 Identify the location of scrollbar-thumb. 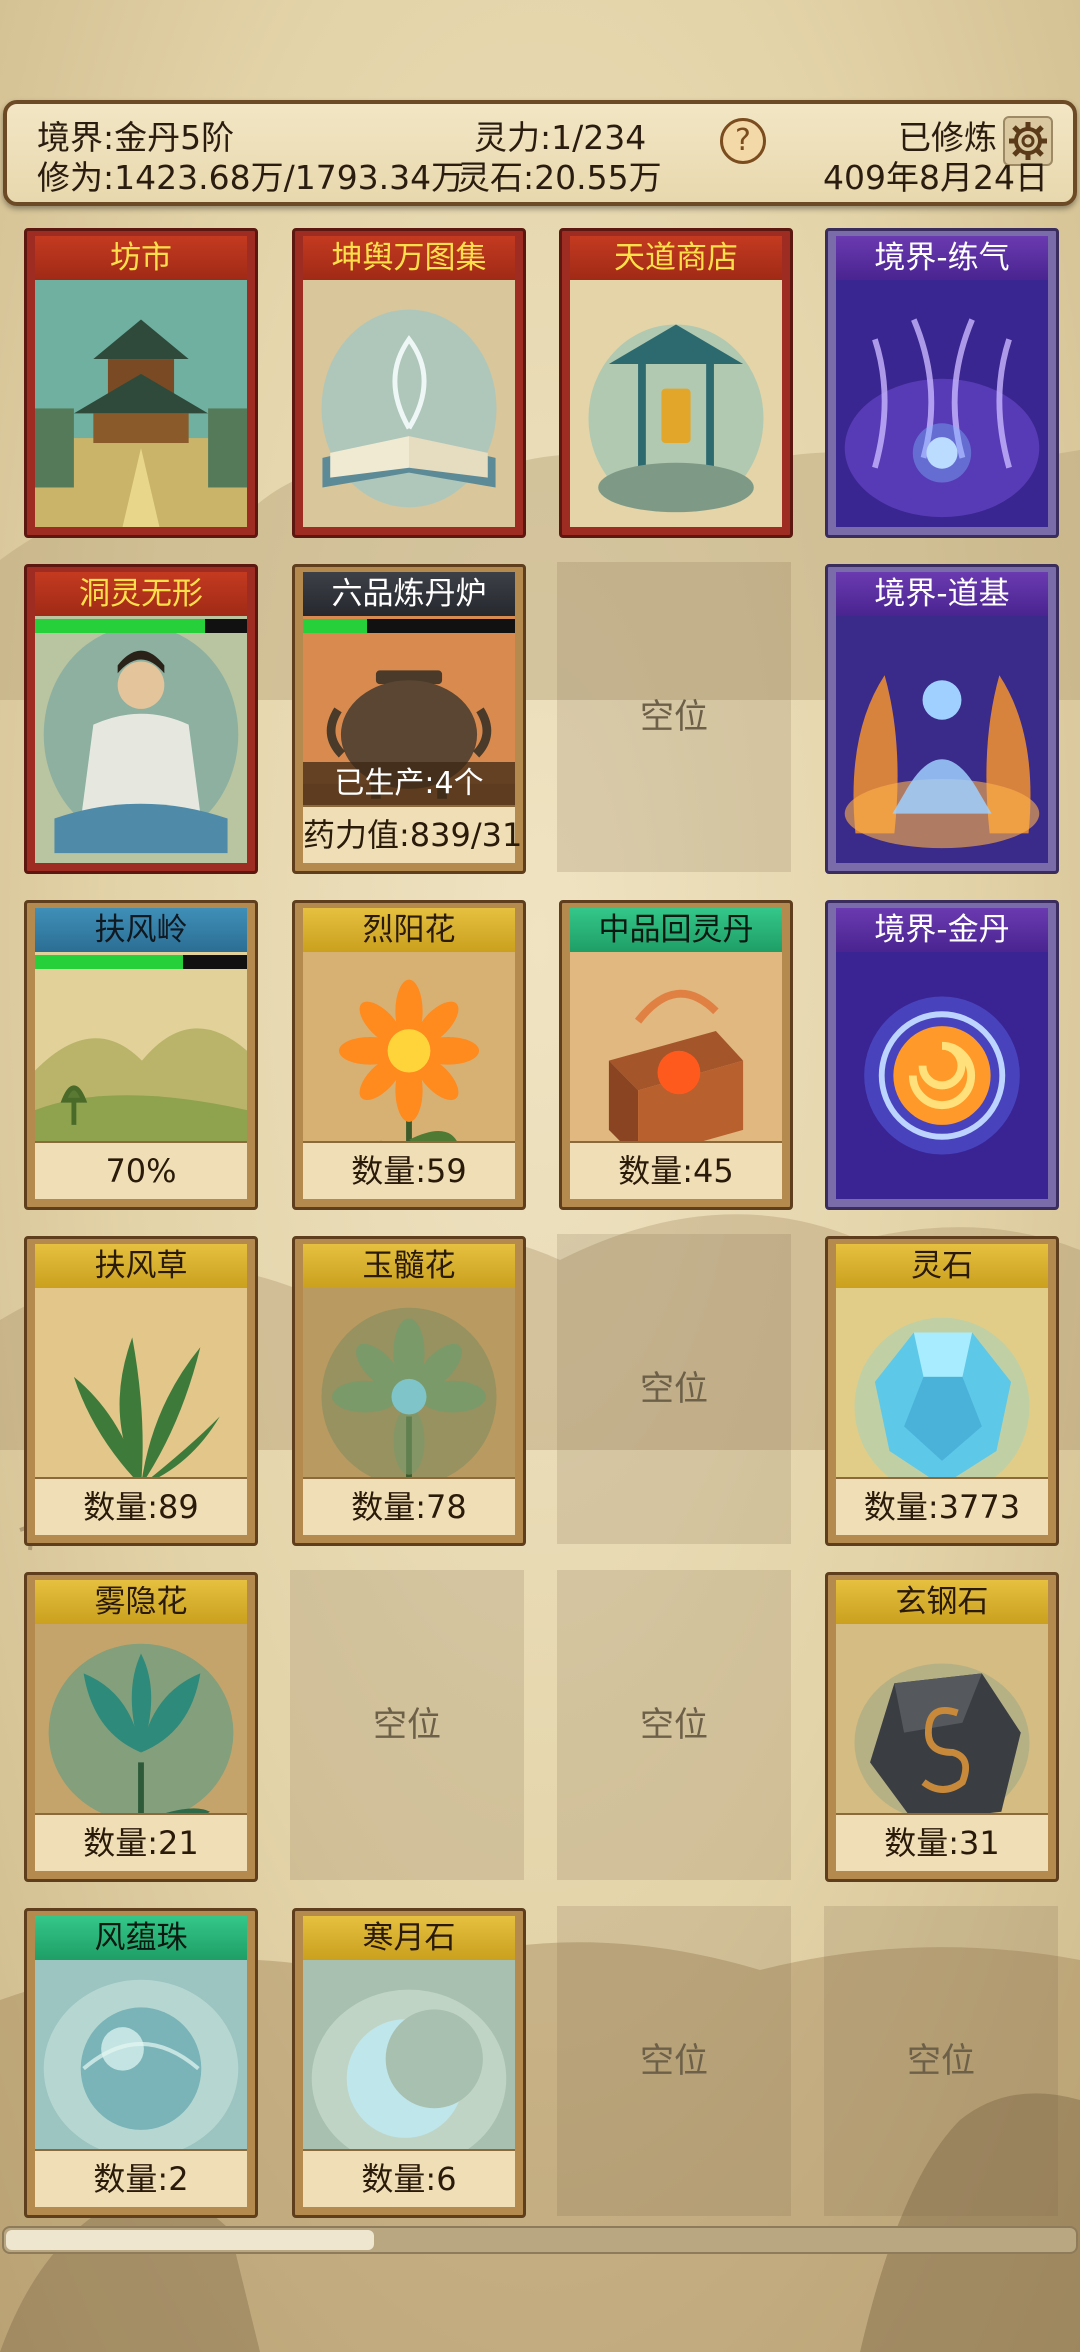
(190, 2240).